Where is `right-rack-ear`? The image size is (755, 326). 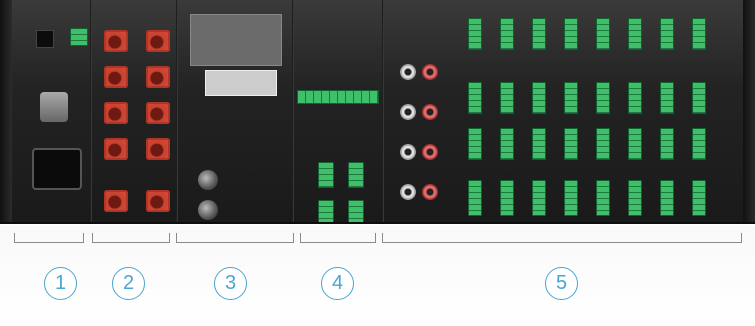
right-rack-ear is located at coordinates (749, 111).